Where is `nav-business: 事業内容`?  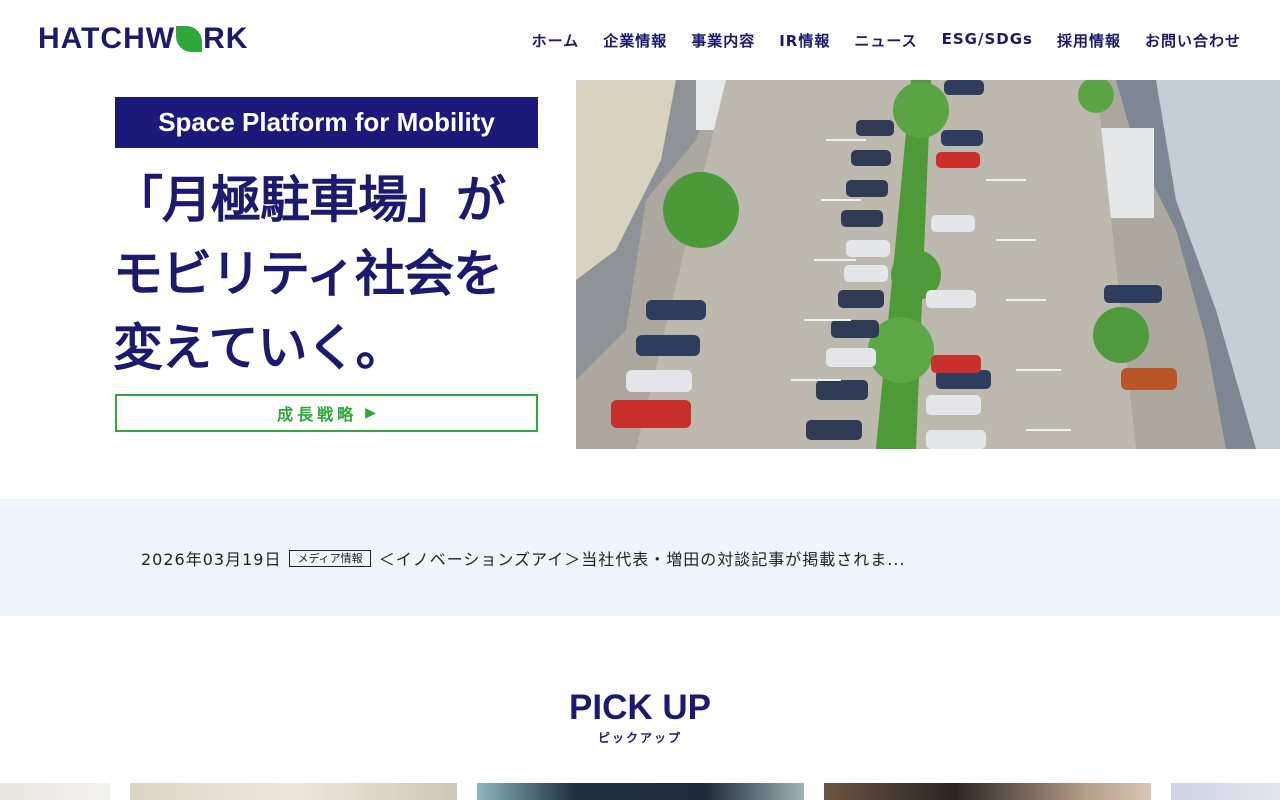 nav-business: 事業内容 is located at coordinates (723, 40).